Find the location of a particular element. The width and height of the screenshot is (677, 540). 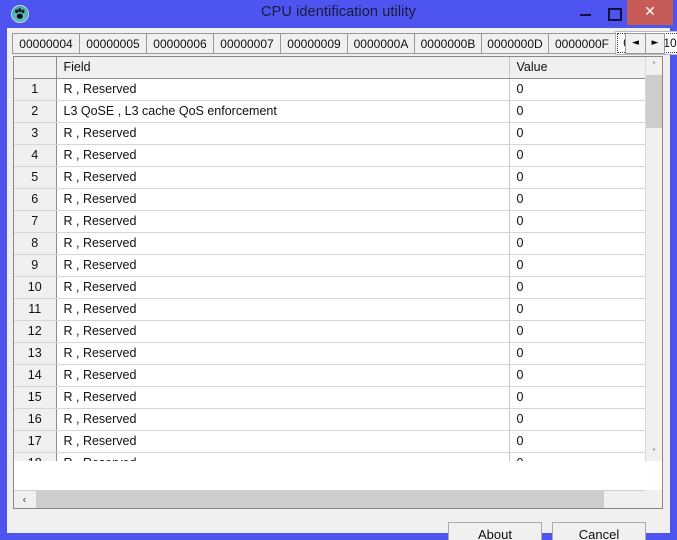

table-row: 8R , Reserved 0 is located at coordinates (329, 243).